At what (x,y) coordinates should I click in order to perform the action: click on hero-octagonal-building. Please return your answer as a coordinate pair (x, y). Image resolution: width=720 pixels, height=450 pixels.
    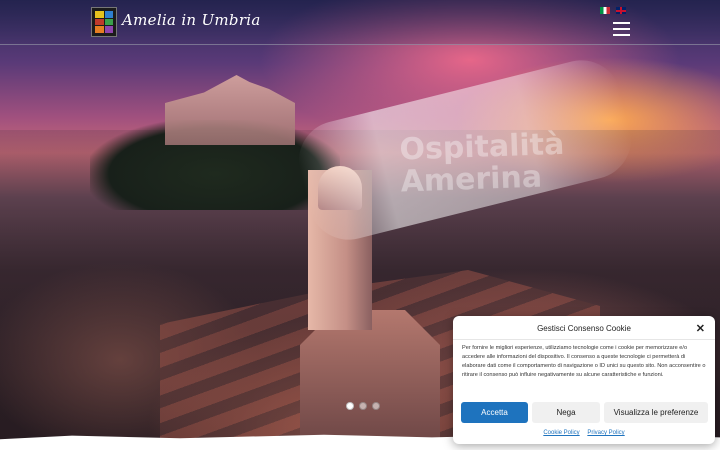
    Looking at the image, I should click on (370, 380).